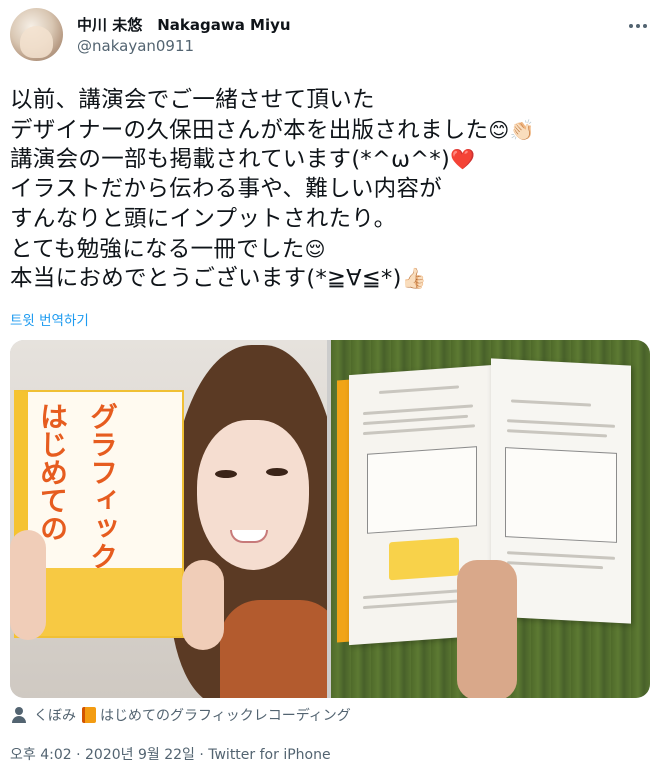 The image size is (662, 769). What do you see at coordinates (49, 319) in the screenshot?
I see `translate-tweet-link: 트윗 번역하기` at bounding box center [49, 319].